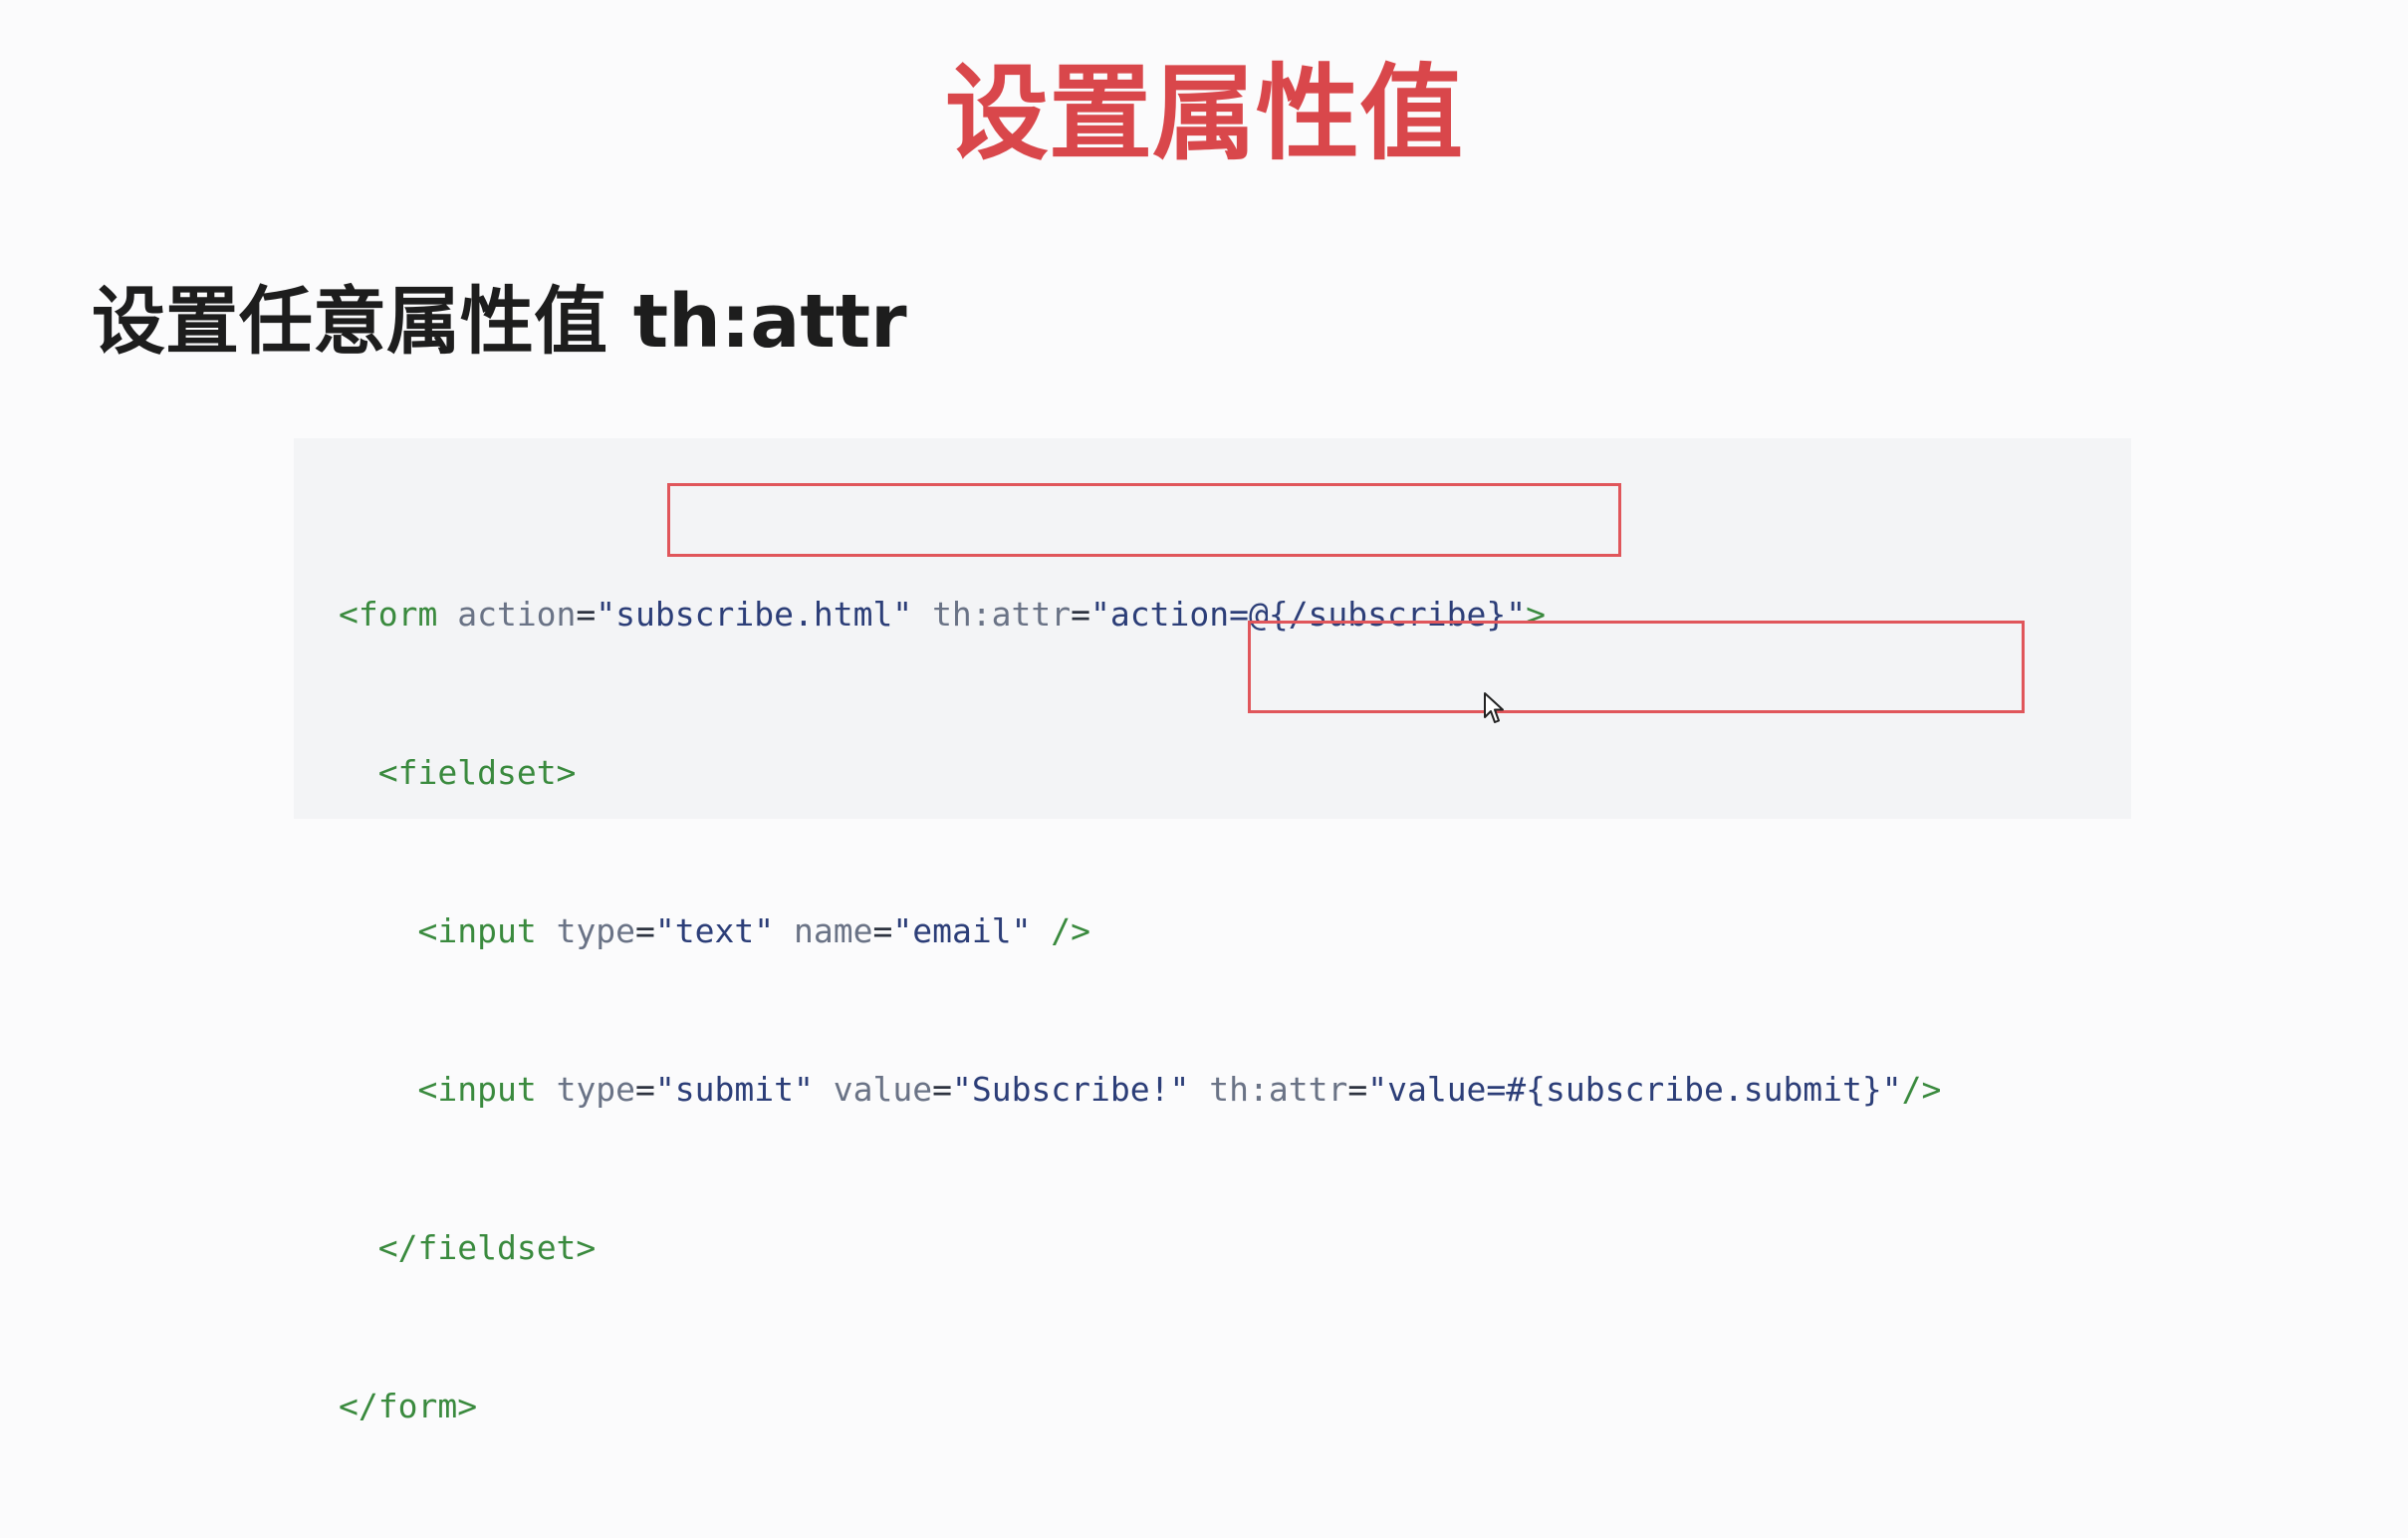  I want to click on code-line-input-email: <input type="text" name="email" />, so click(1140, 930).